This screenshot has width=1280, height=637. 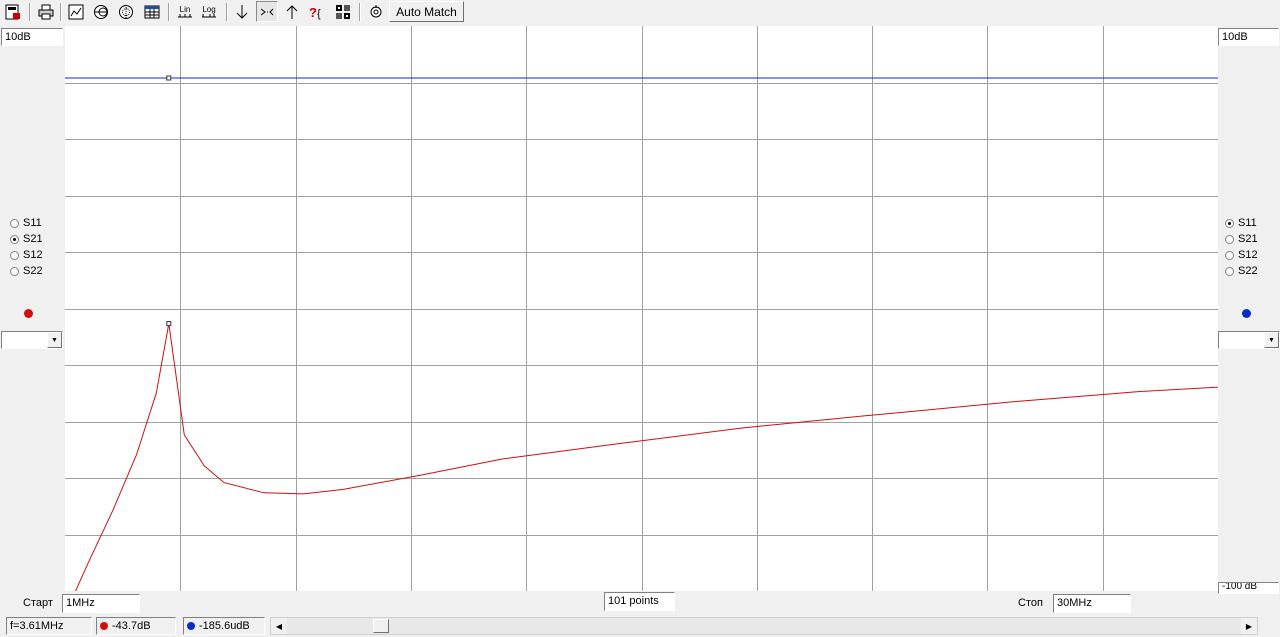 I want to click on right-bottom-scale-field: -100 dB, so click(x=1248, y=588).